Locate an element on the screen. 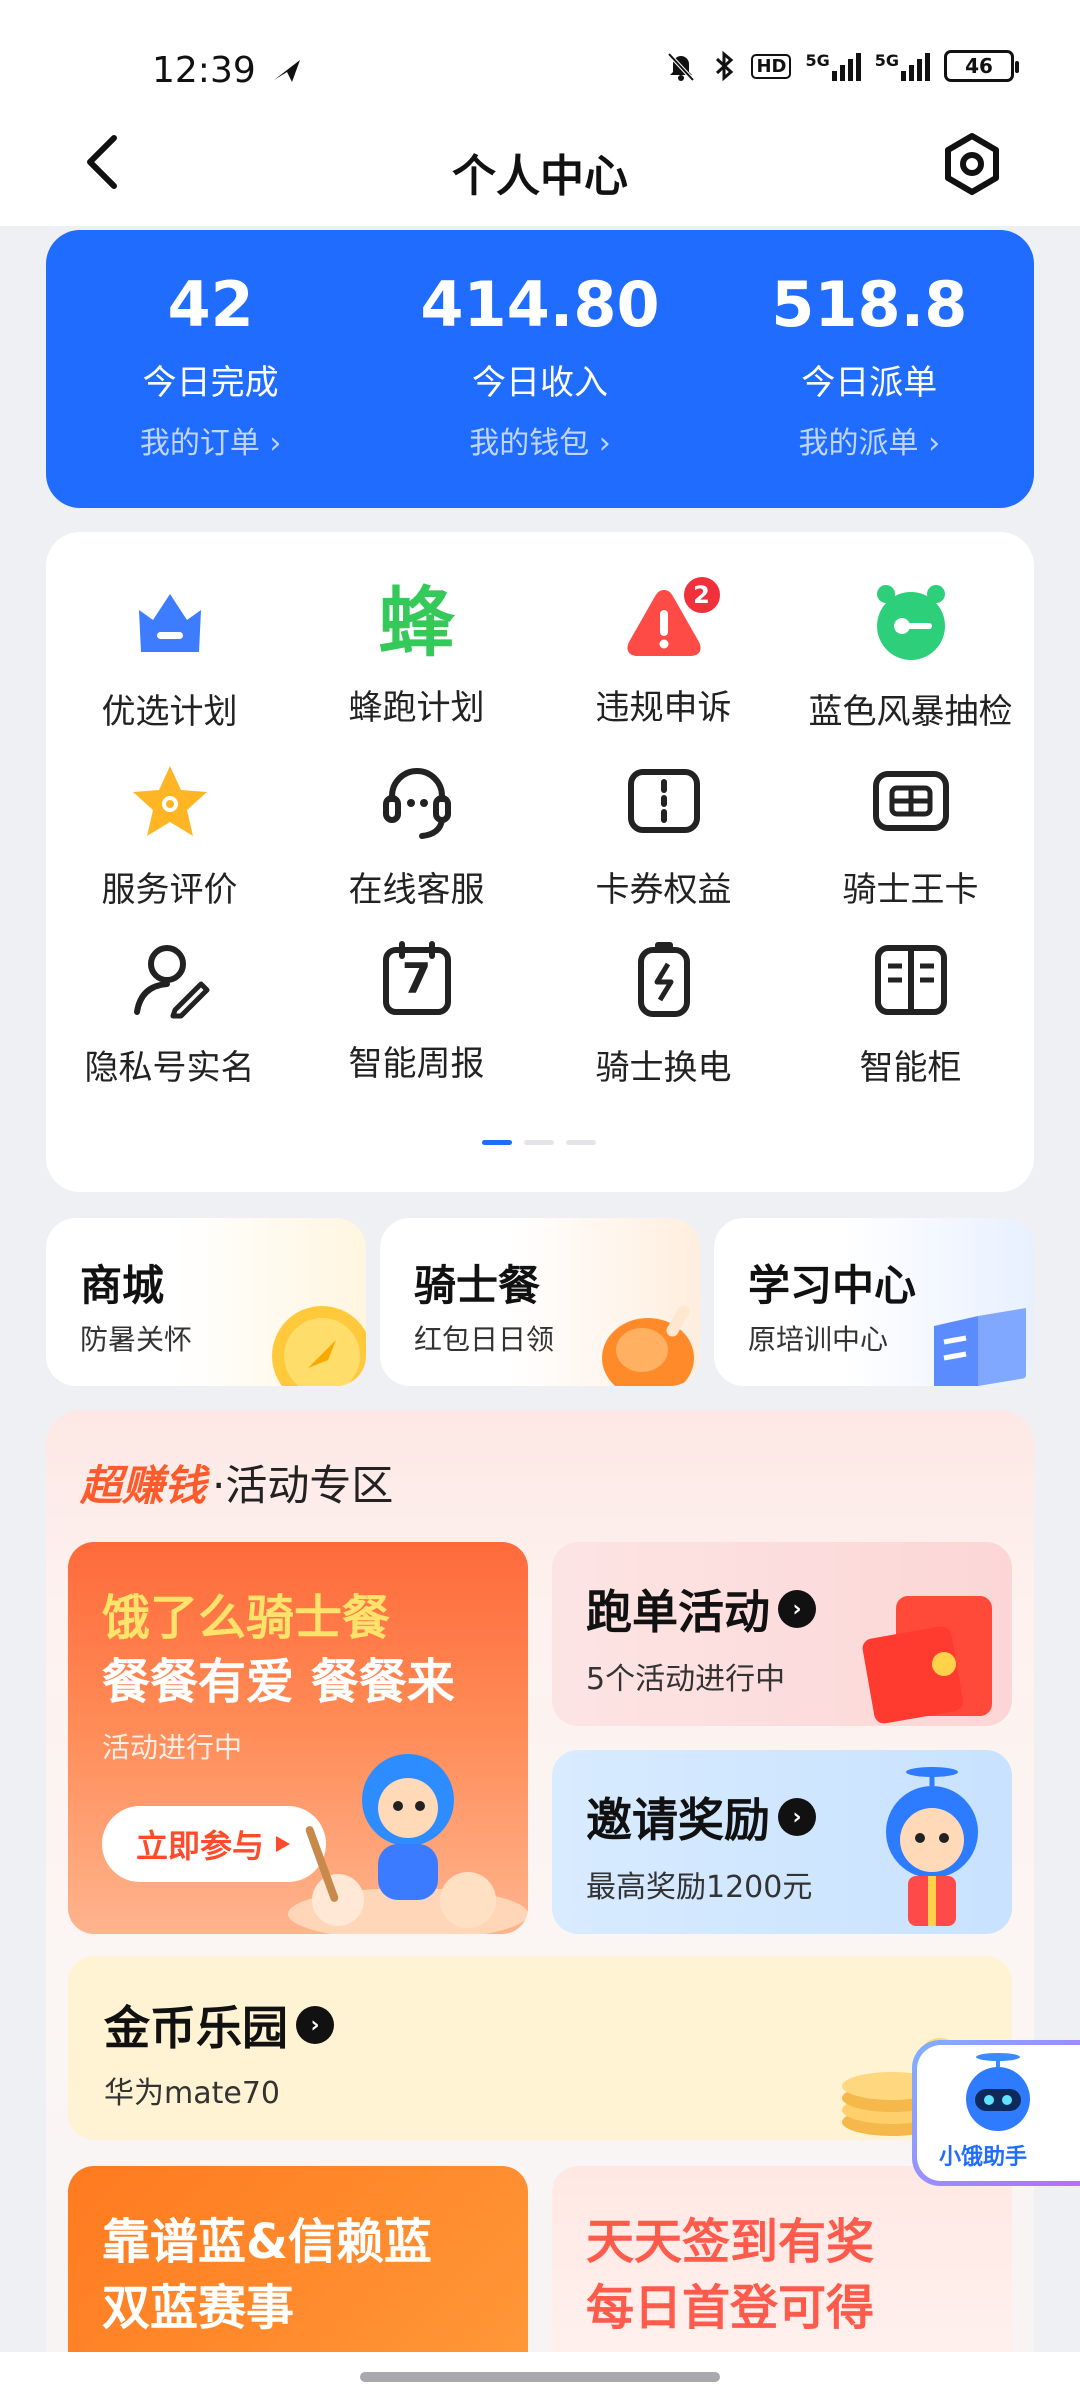 This screenshot has width=1080, height=2400. calendar-icon: 7 is located at coordinates (417, 979).